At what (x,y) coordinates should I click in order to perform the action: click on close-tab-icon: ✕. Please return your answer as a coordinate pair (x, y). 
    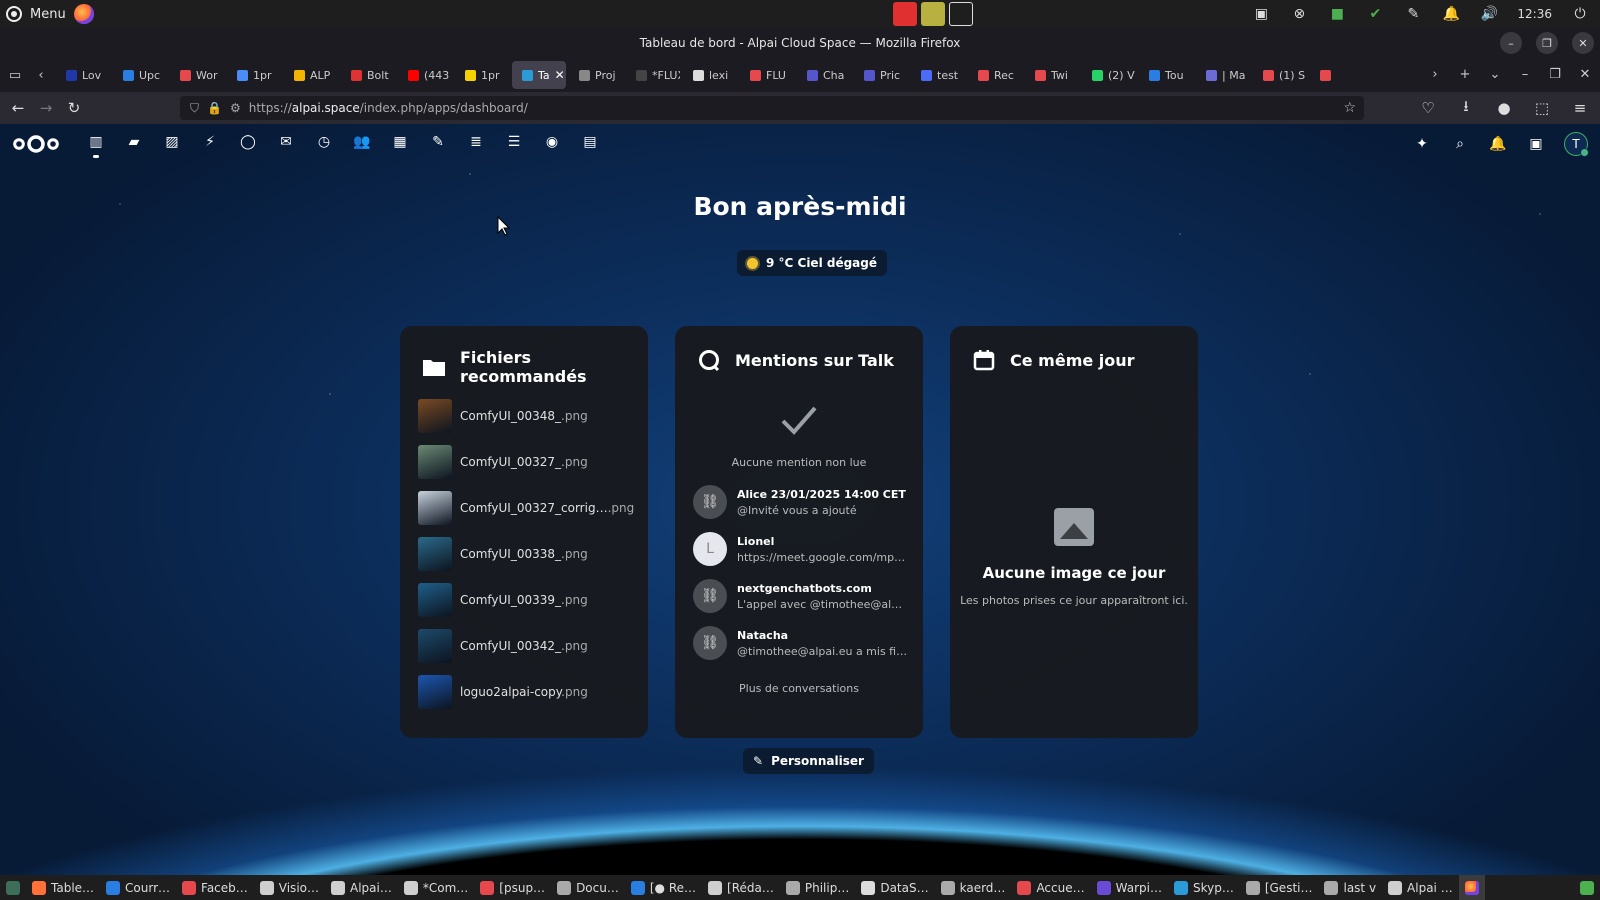
    Looking at the image, I should click on (560, 75).